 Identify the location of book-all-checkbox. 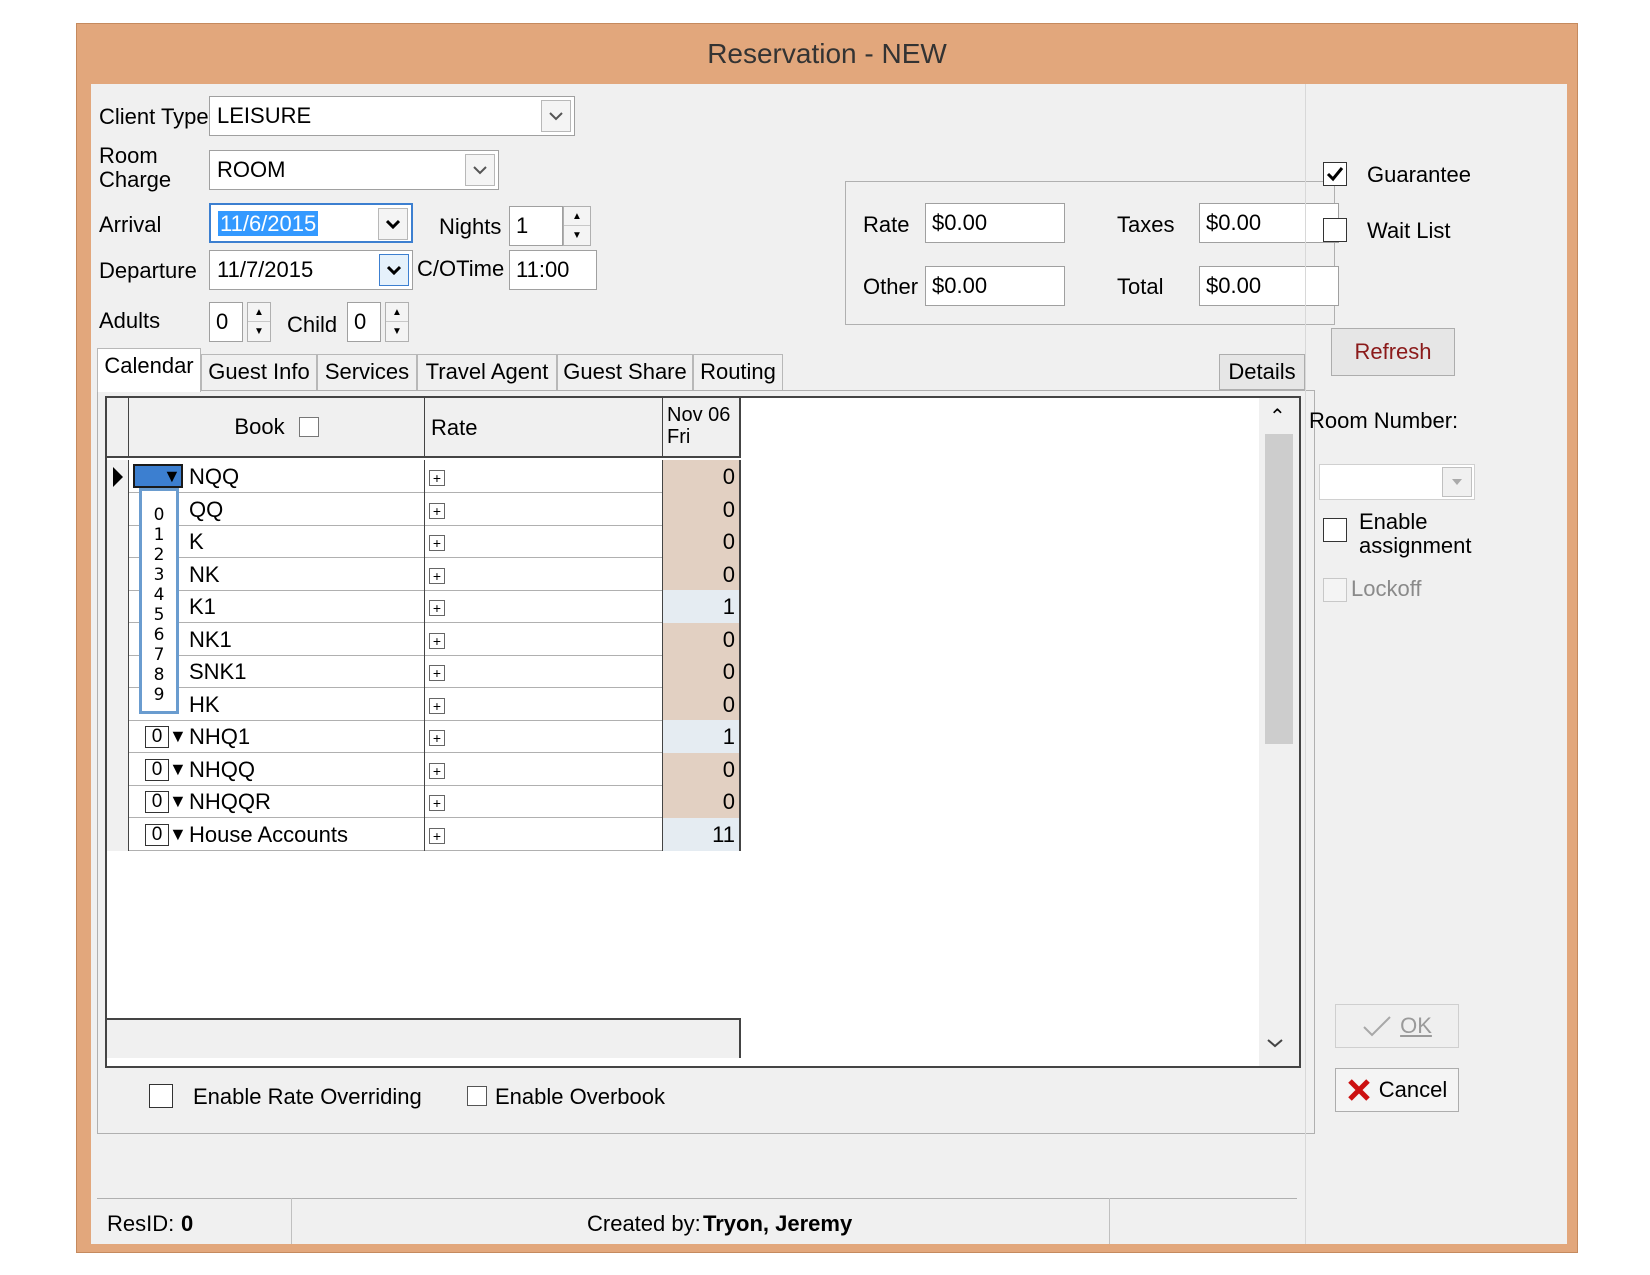
(308, 427).